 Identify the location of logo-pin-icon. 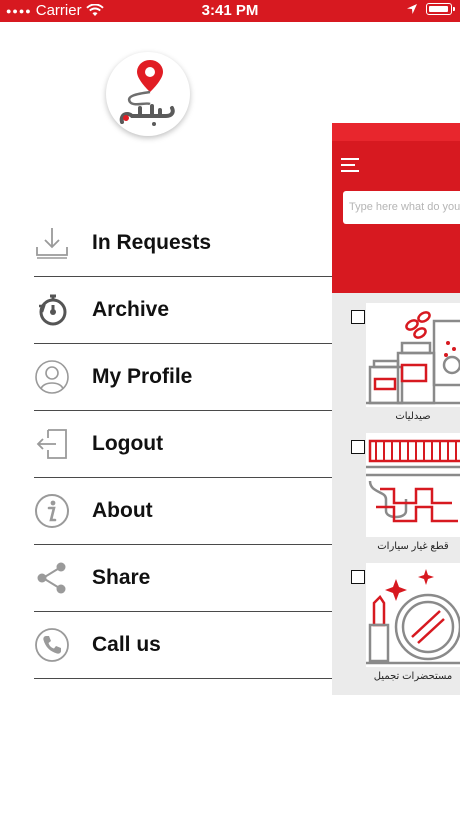
(147, 93).